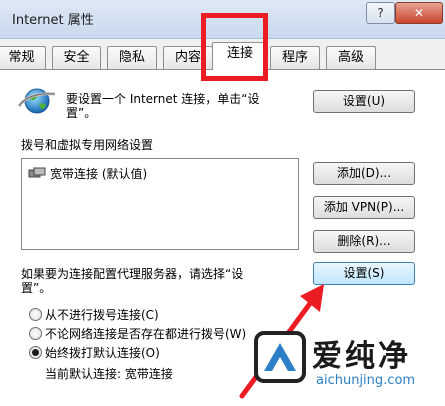  I want to click on window-title: Internet 属性, so click(53, 20).